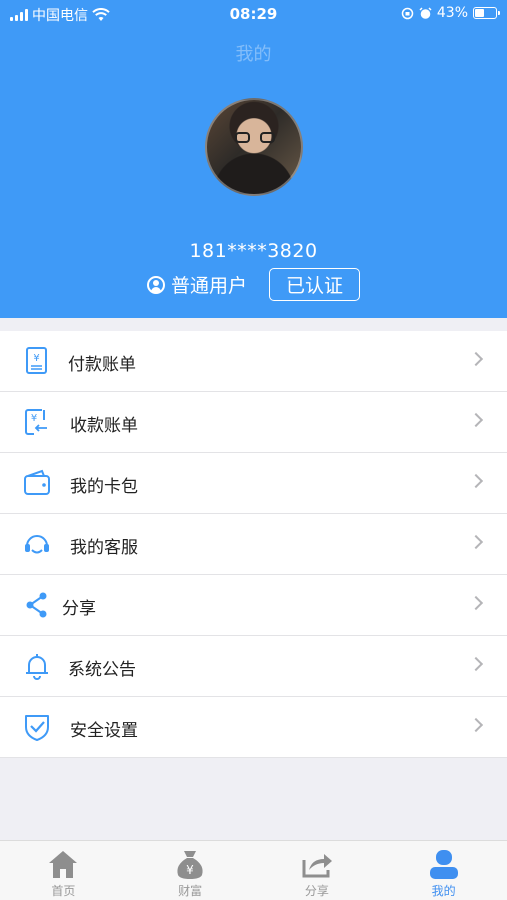 The width and height of the screenshot is (507, 900). What do you see at coordinates (37, 728) in the screenshot?
I see `shield-icon` at bounding box center [37, 728].